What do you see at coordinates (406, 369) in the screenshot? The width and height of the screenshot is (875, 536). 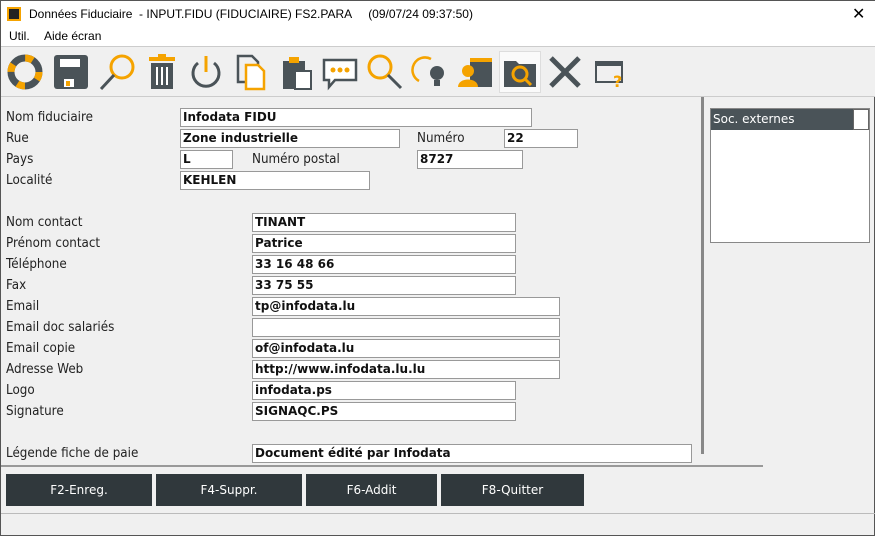 I see `contact-input: http://www.infodata.lu.lu` at bounding box center [406, 369].